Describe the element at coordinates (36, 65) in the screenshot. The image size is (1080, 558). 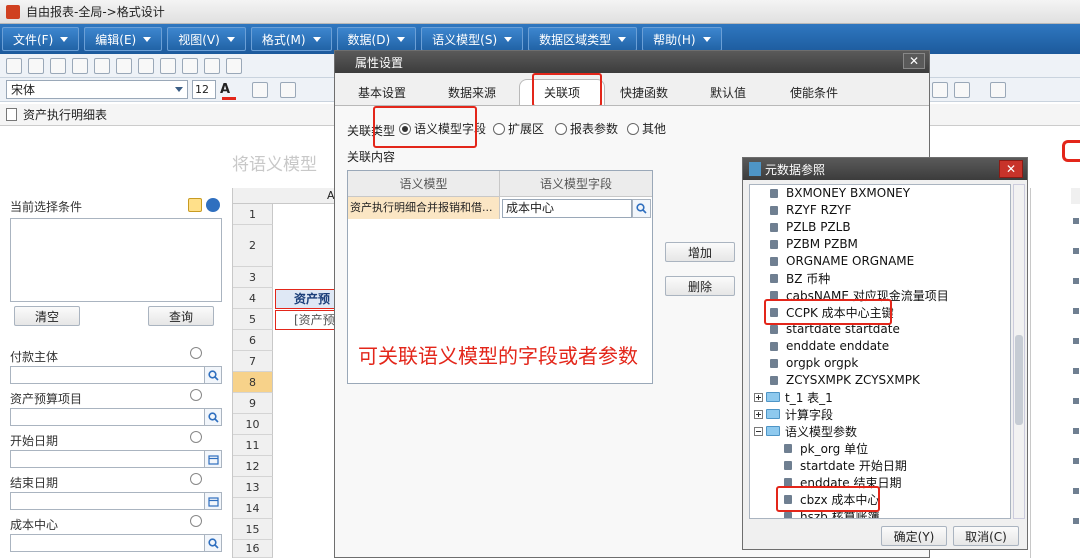
I see `save-all-icon` at that location.